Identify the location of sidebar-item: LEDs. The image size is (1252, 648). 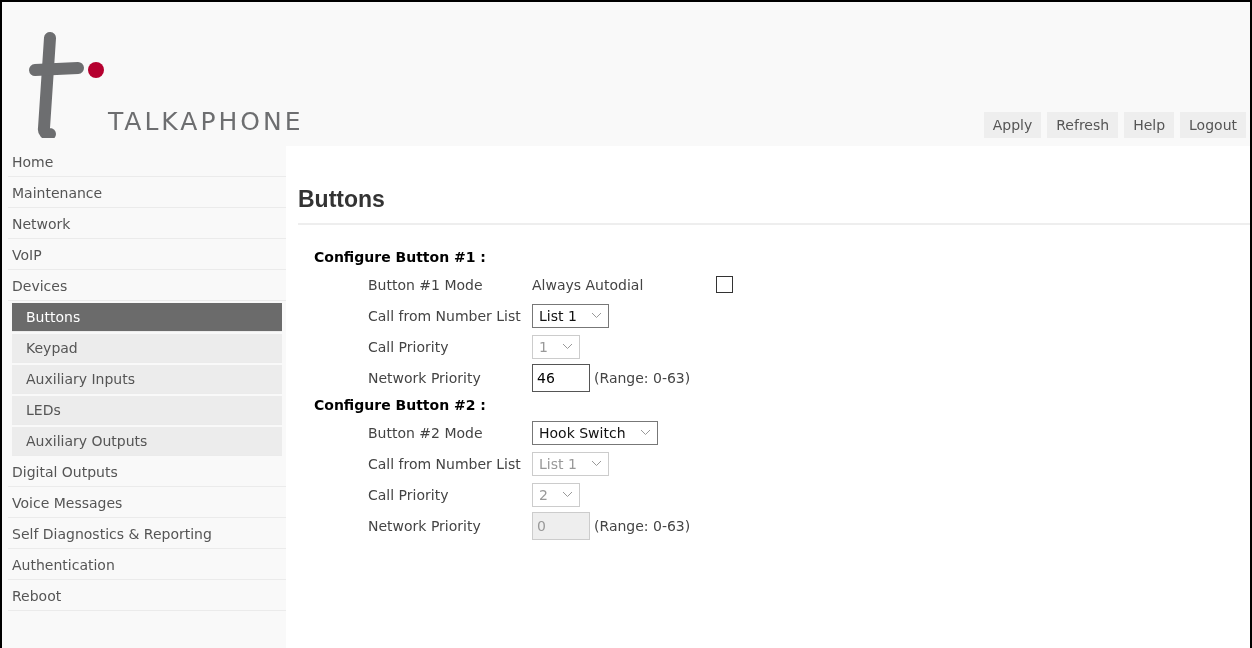
(147, 410).